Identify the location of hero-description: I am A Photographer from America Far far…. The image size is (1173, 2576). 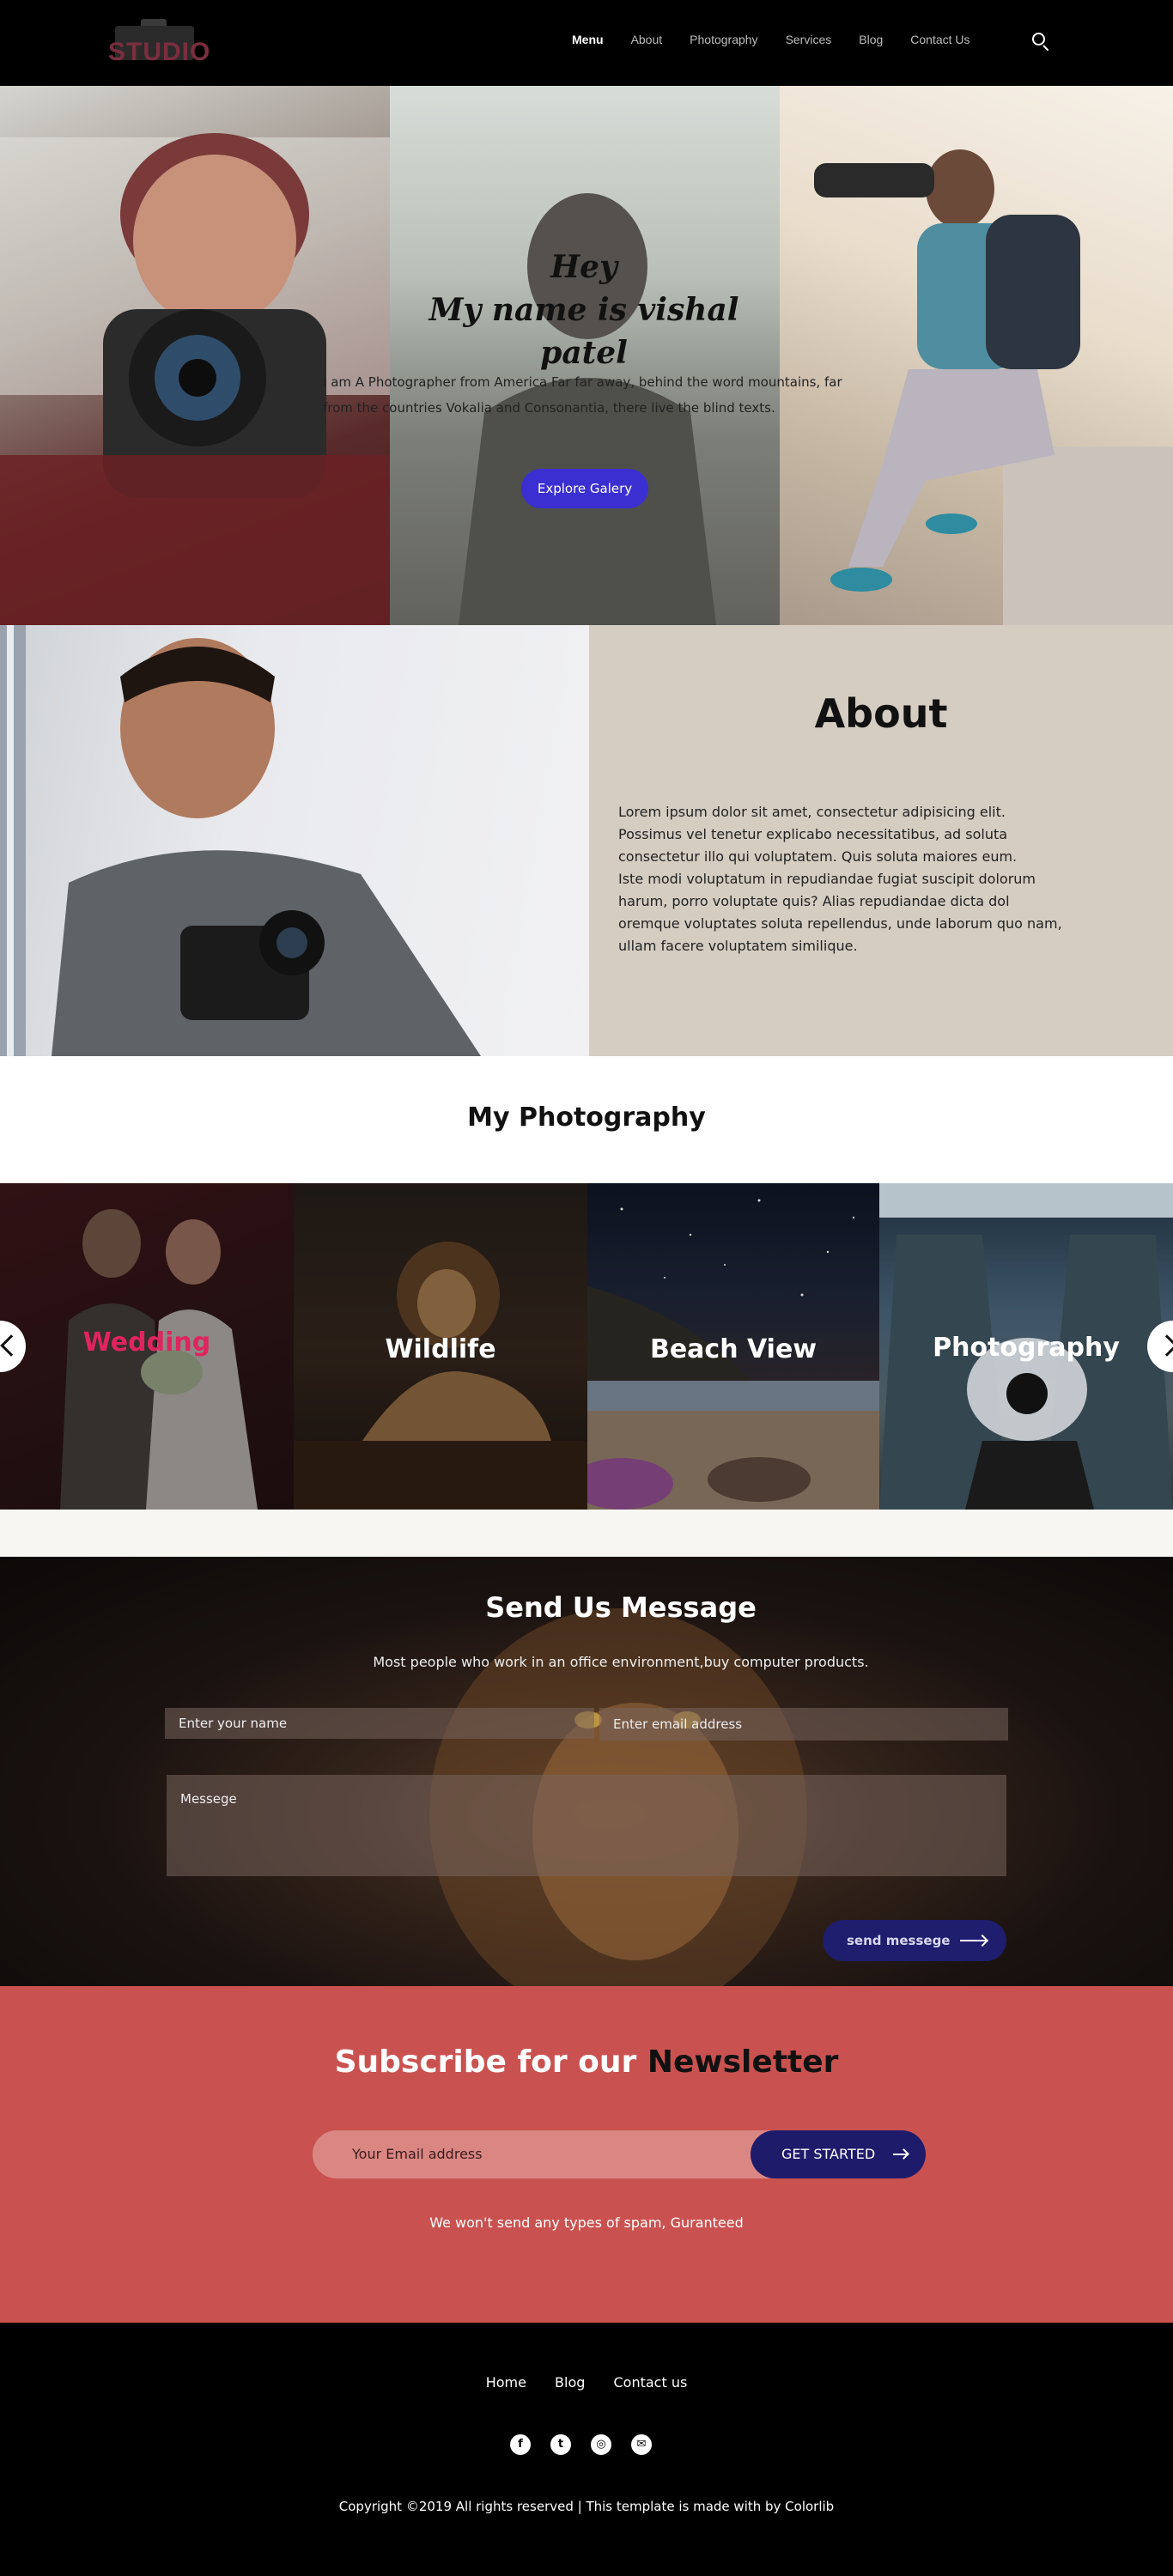
(582, 395).